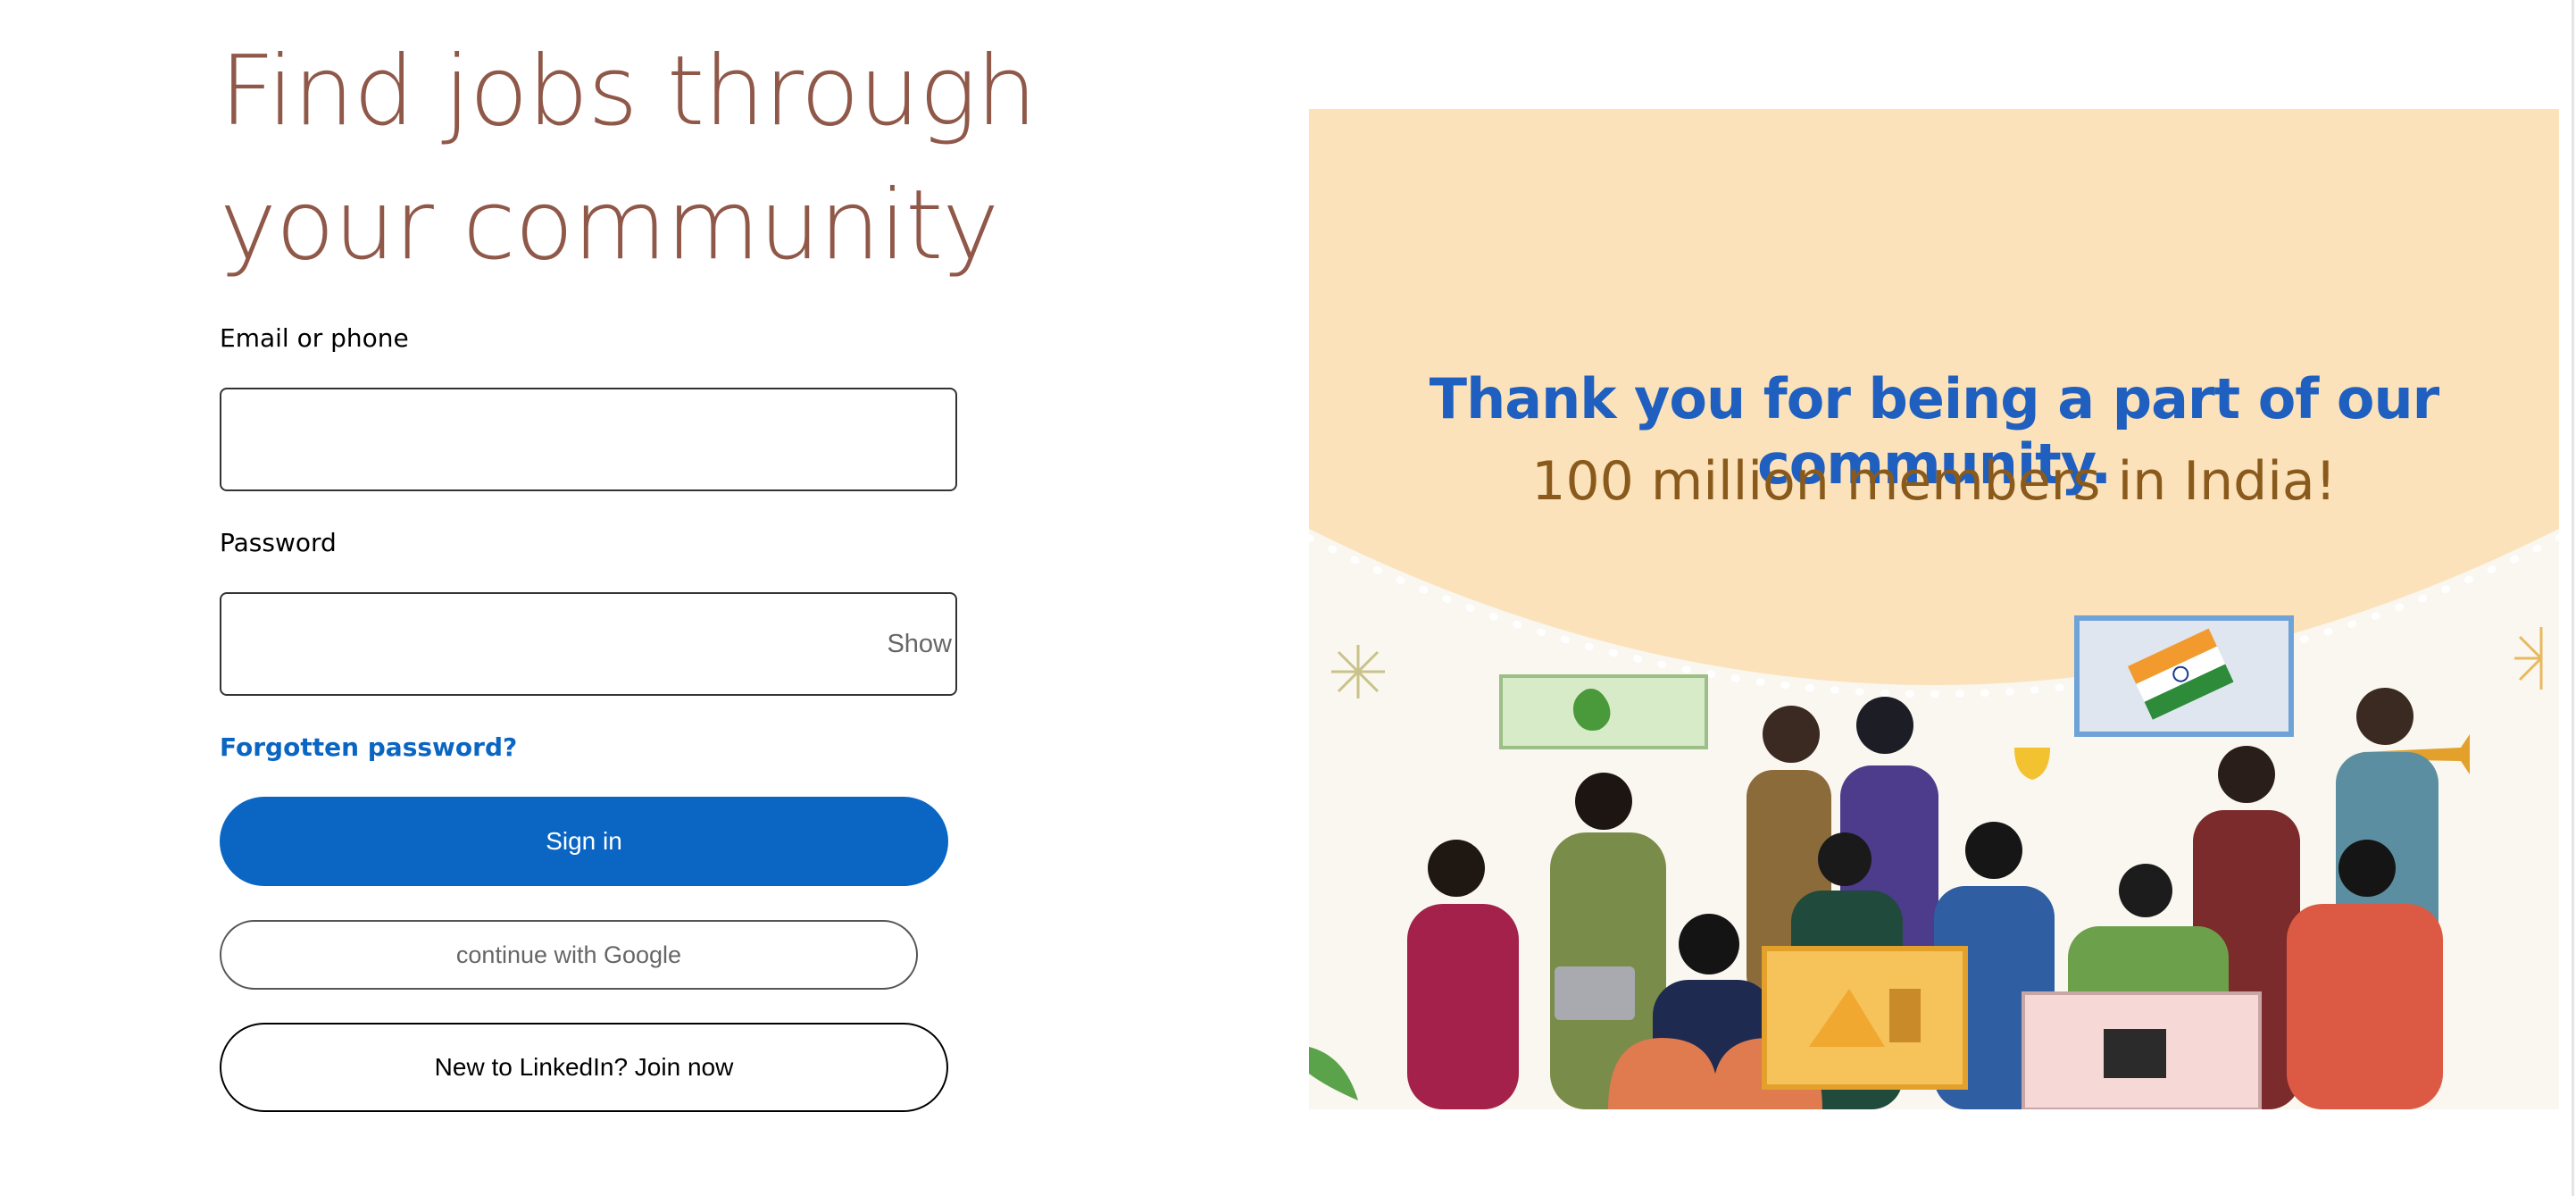 Image resolution: width=2576 pixels, height=1196 pixels. I want to click on laptop-icon, so click(1595, 993).